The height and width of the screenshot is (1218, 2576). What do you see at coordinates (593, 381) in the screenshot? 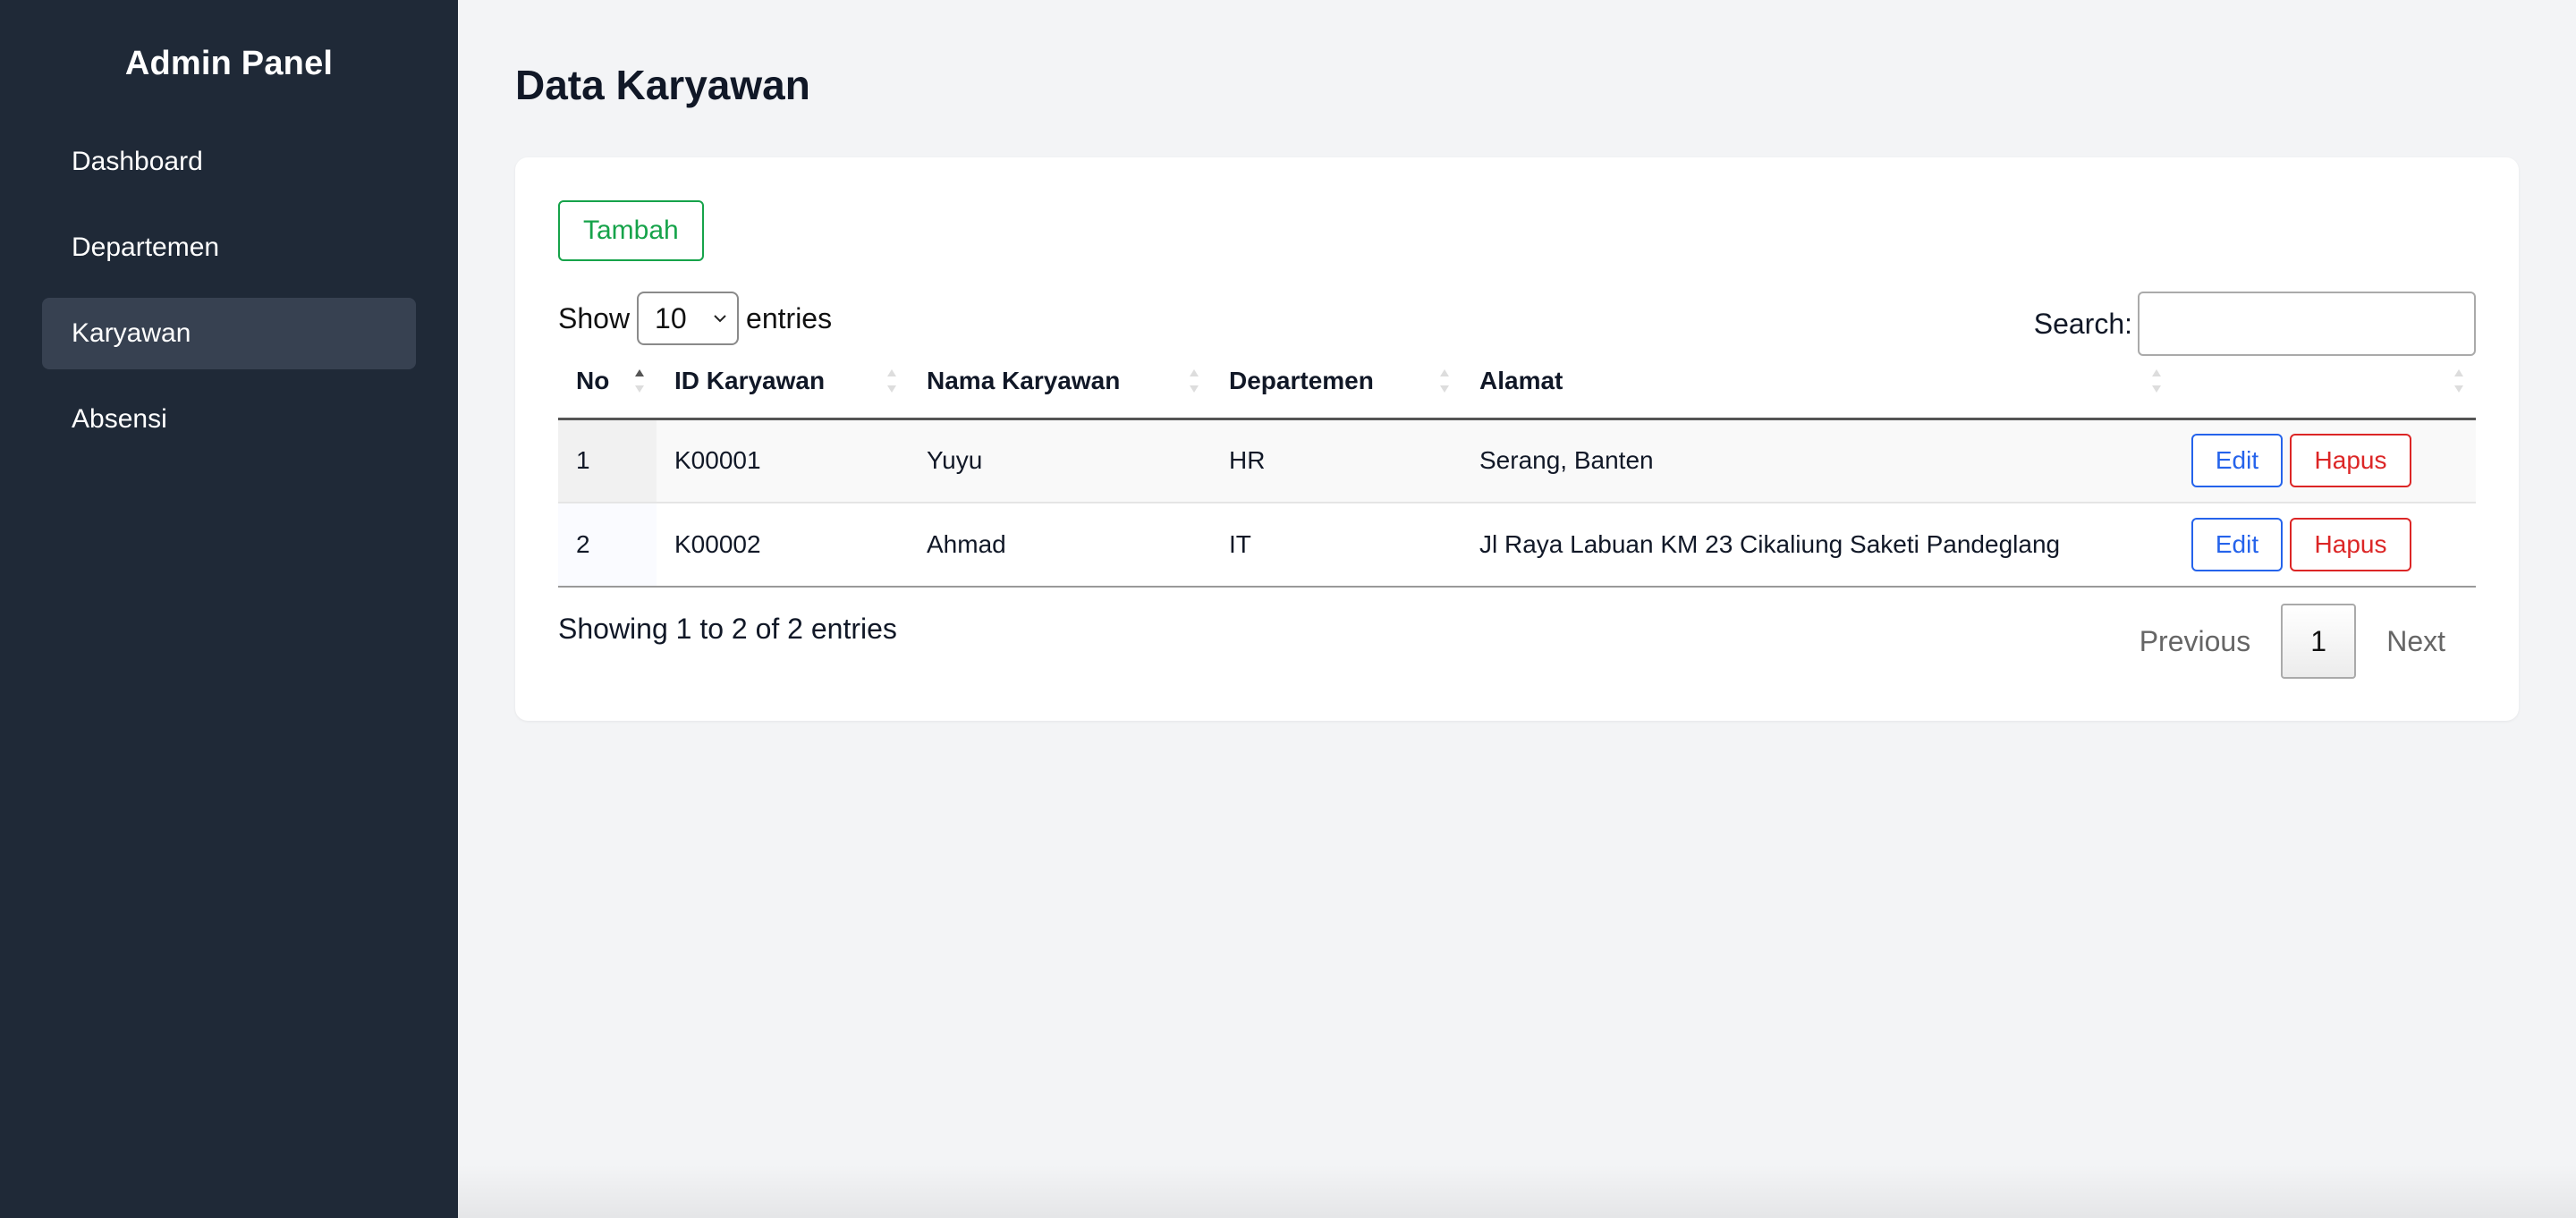
I see `column-label: No` at bounding box center [593, 381].